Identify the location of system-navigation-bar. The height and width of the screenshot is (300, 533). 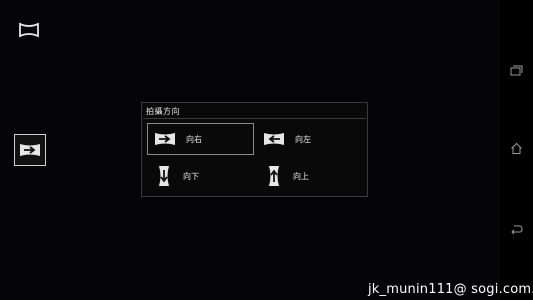
(516, 150).